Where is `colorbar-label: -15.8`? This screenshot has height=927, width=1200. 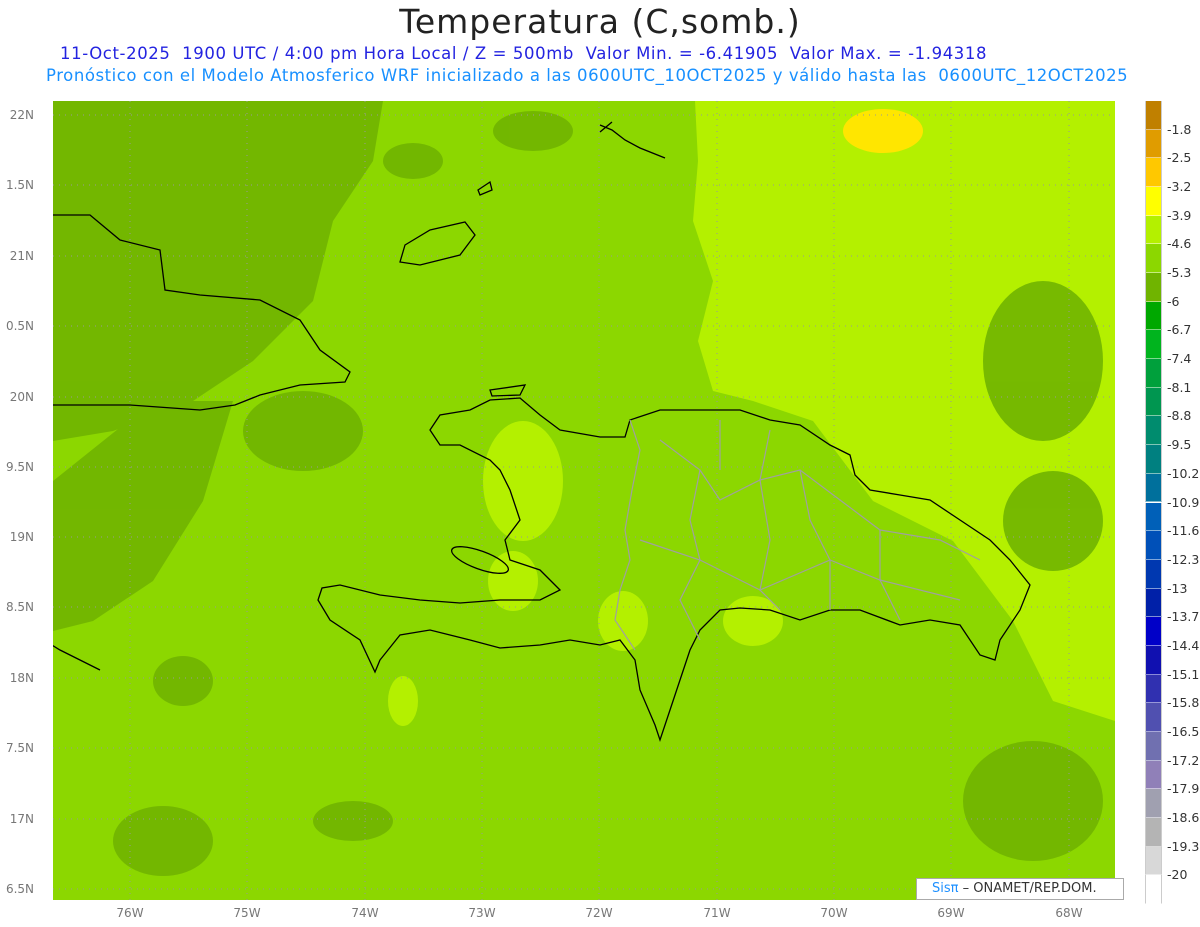 colorbar-label: -15.8 is located at coordinates (1183, 703).